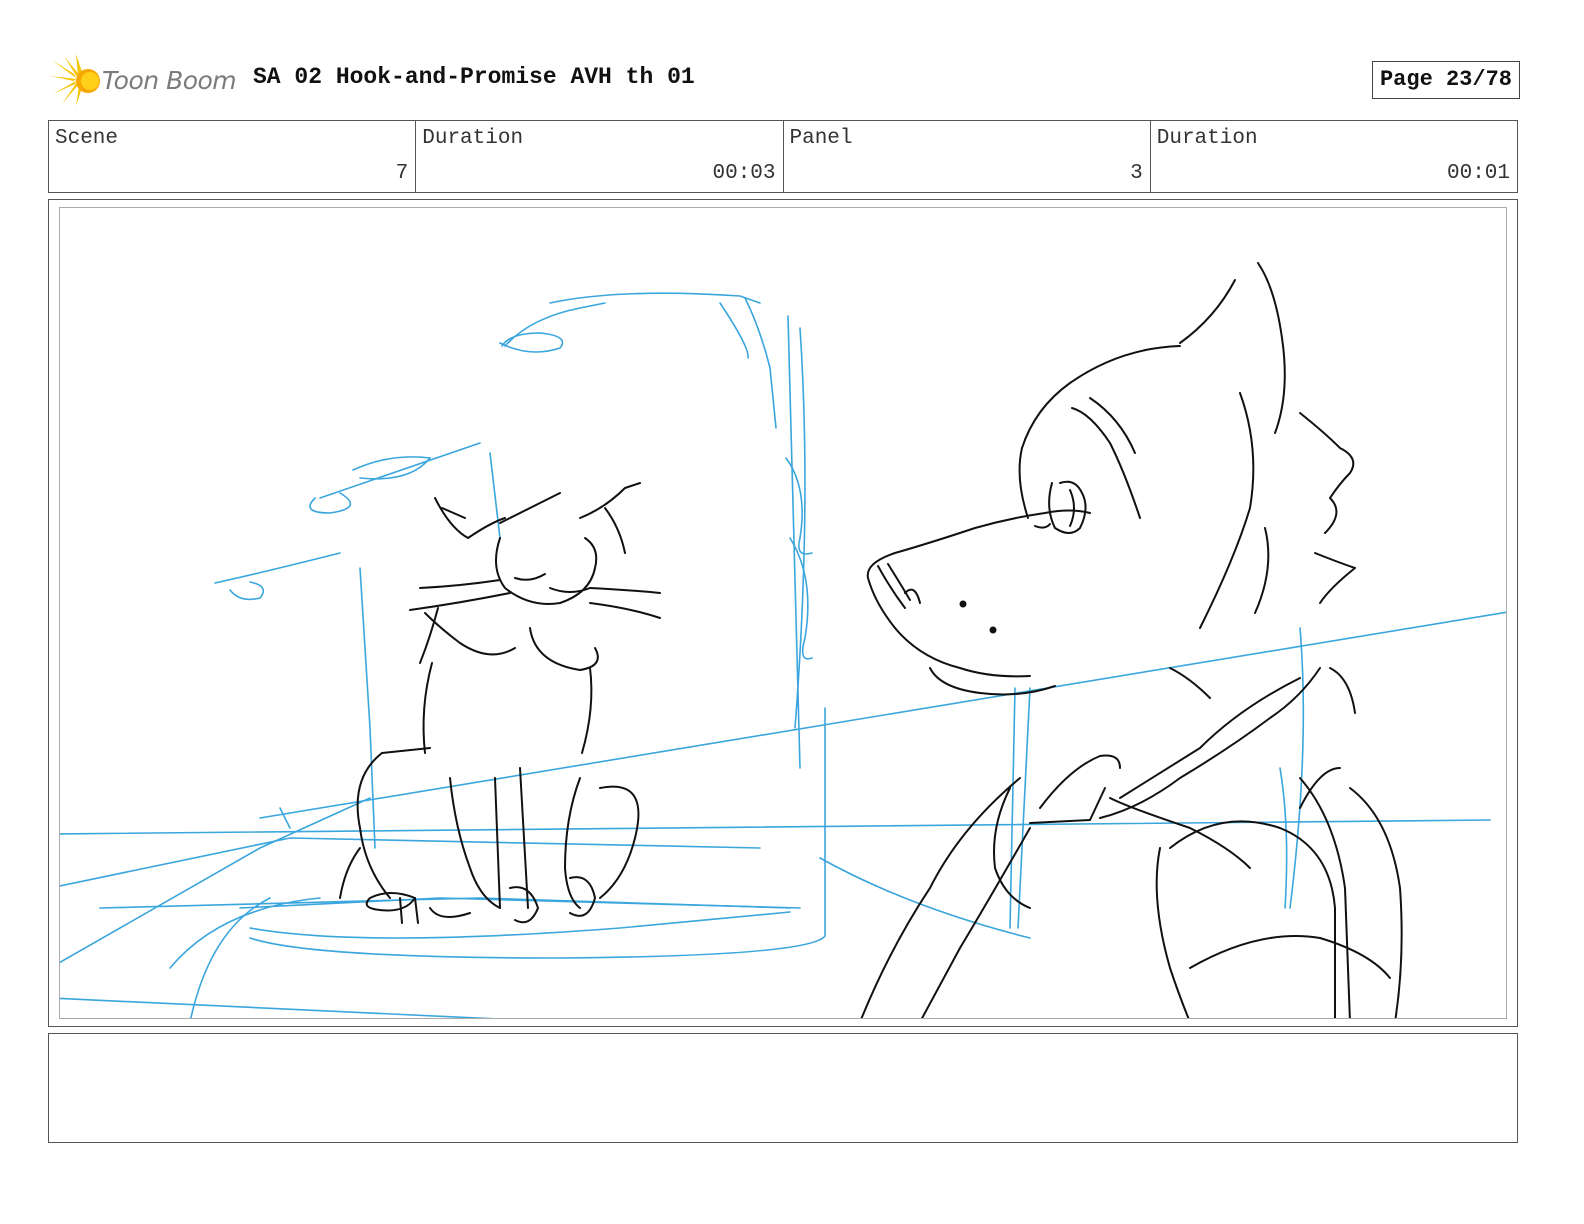 This screenshot has height=1224, width=1584. Describe the element at coordinates (233, 156) in the screenshot. I see `scene-cell: Scene 7` at that location.